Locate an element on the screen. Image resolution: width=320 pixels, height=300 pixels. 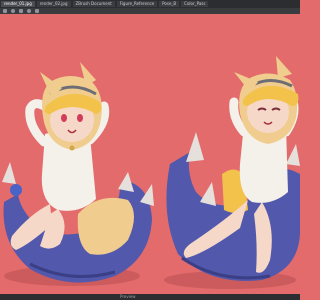
move-tool-icon is located at coordinates (5, 11).